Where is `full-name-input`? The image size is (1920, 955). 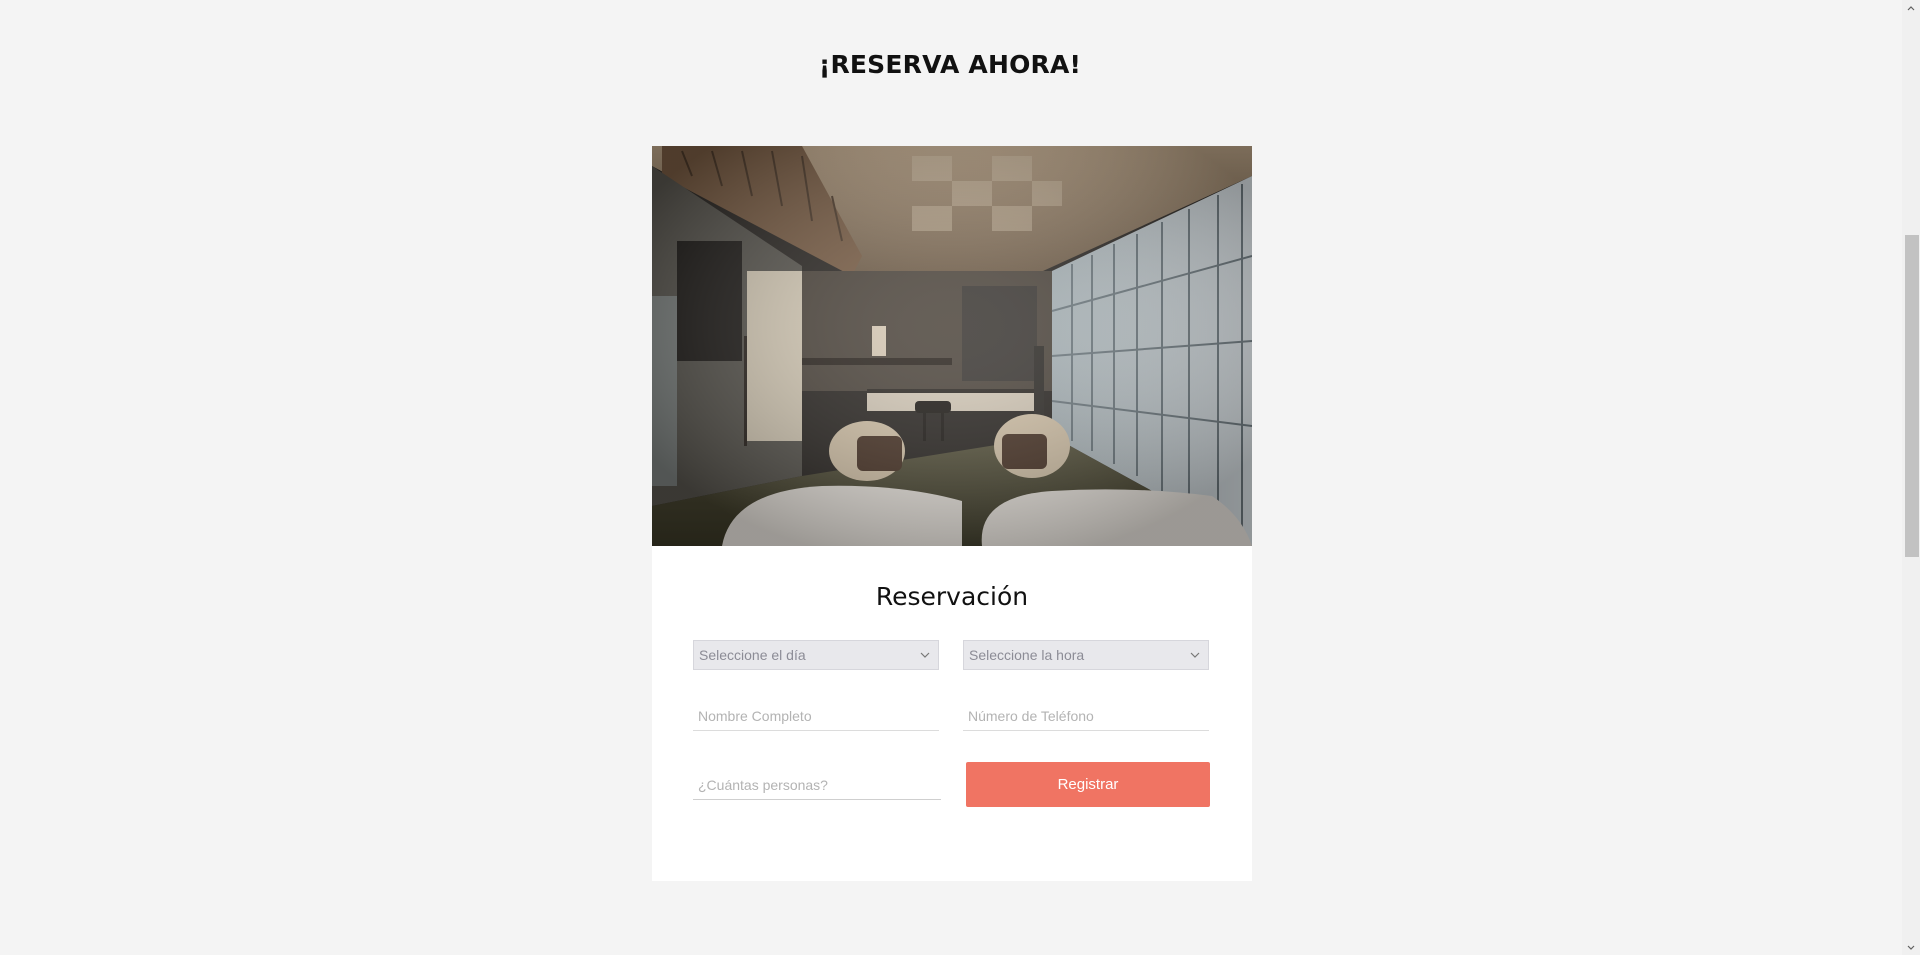 full-name-input is located at coordinates (816, 715).